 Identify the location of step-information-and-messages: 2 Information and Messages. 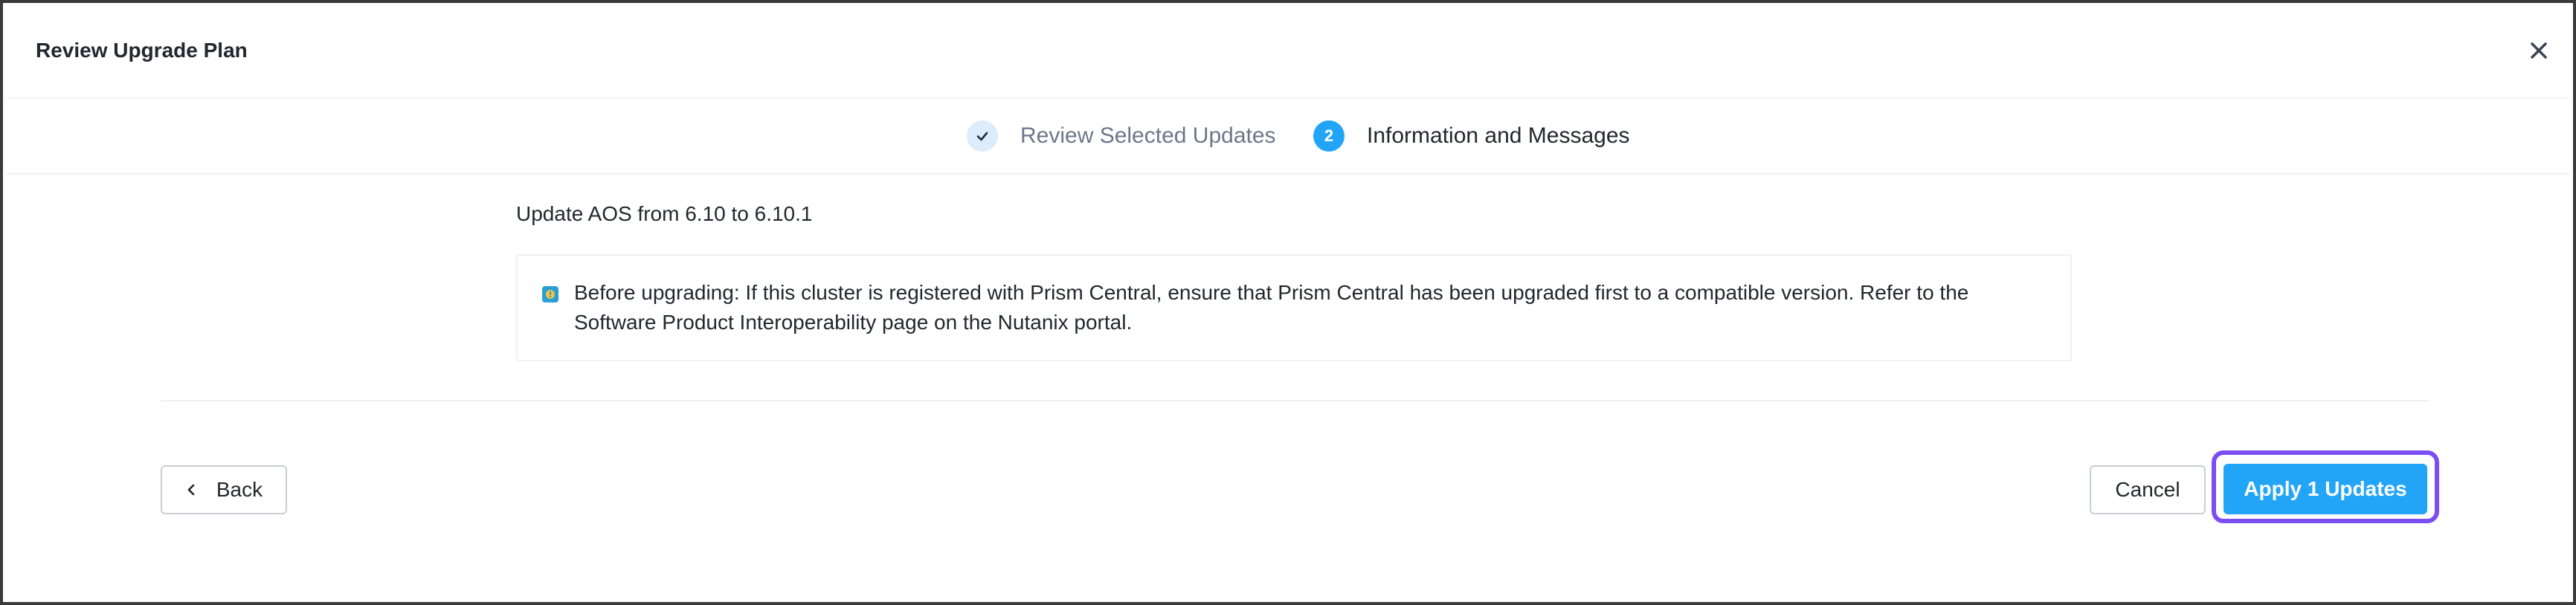
(1471, 136).